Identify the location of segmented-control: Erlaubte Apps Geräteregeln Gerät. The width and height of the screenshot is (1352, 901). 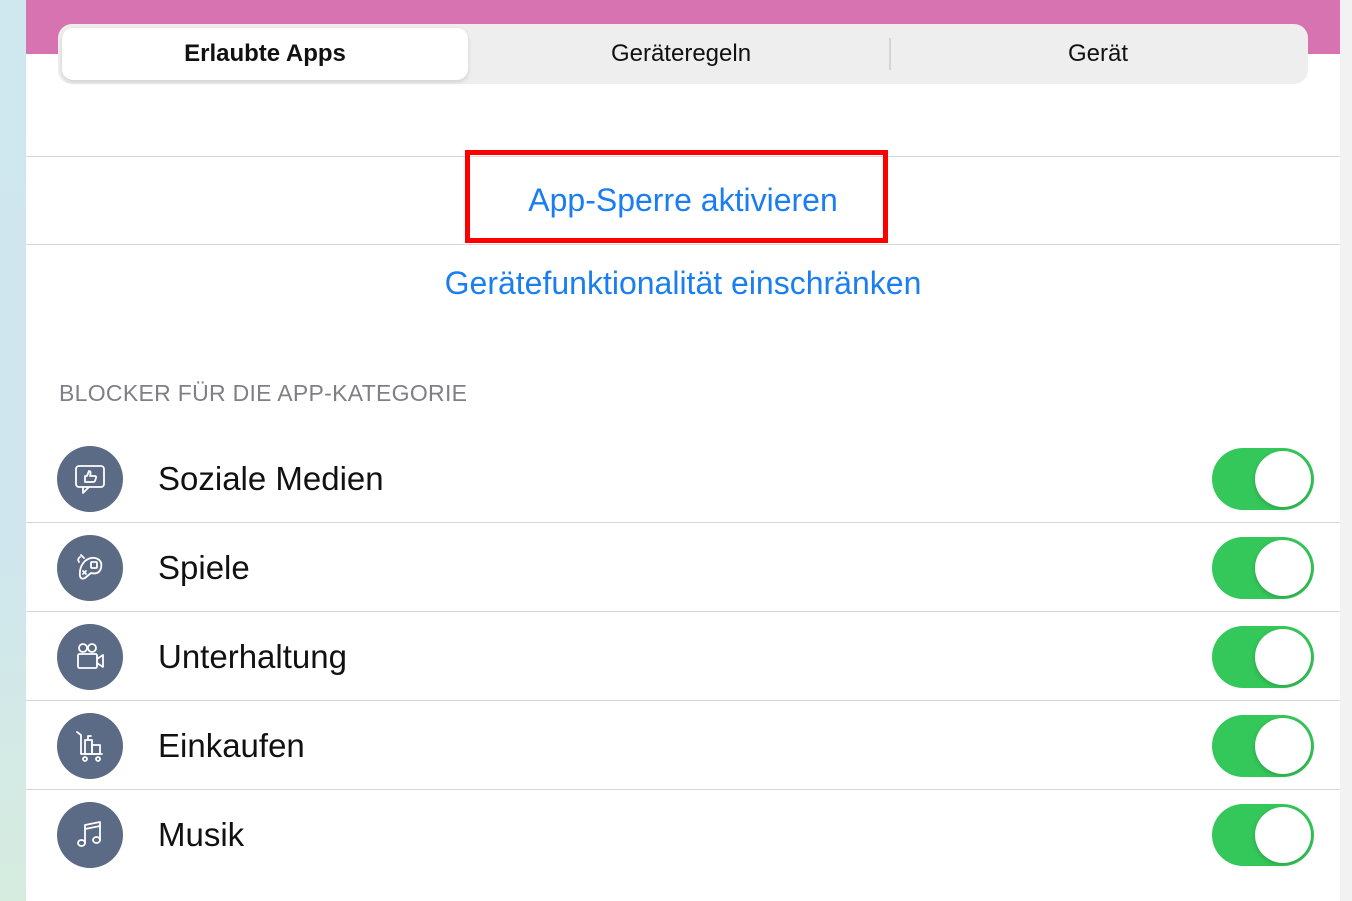
(683, 54).